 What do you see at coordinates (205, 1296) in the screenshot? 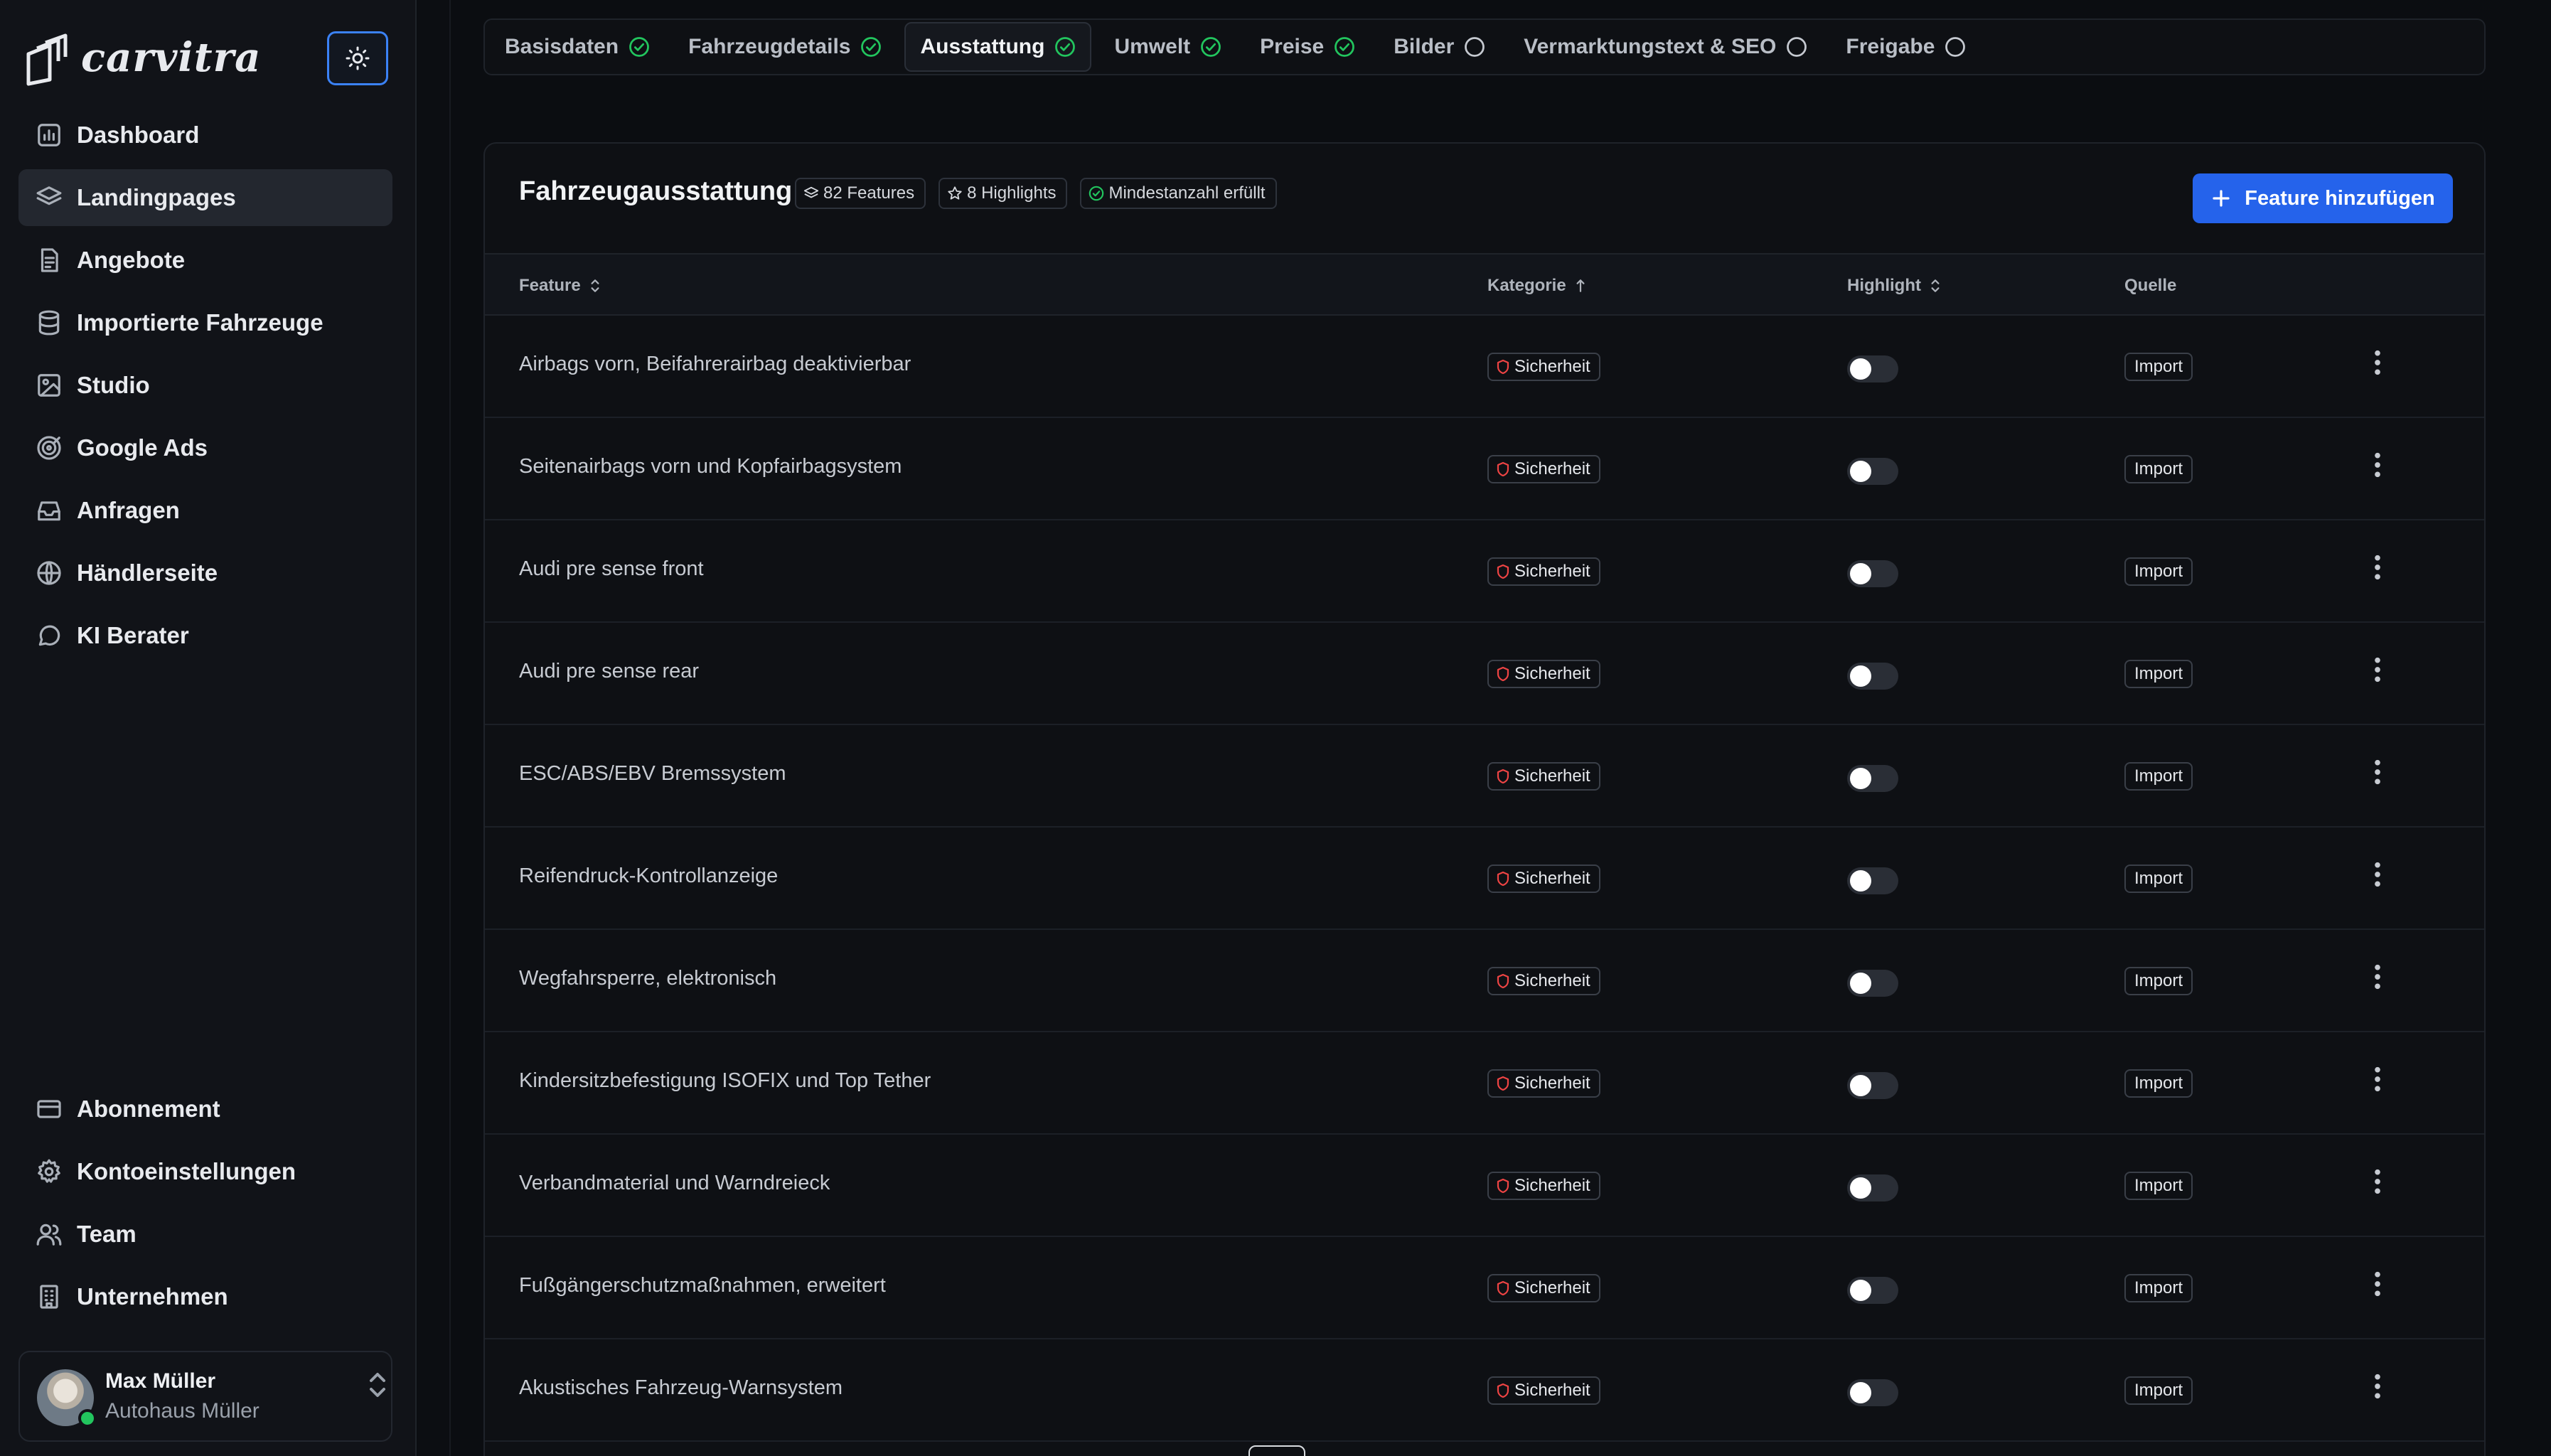
I see `sidebar-item-unternehmen: Unternehmen` at bounding box center [205, 1296].